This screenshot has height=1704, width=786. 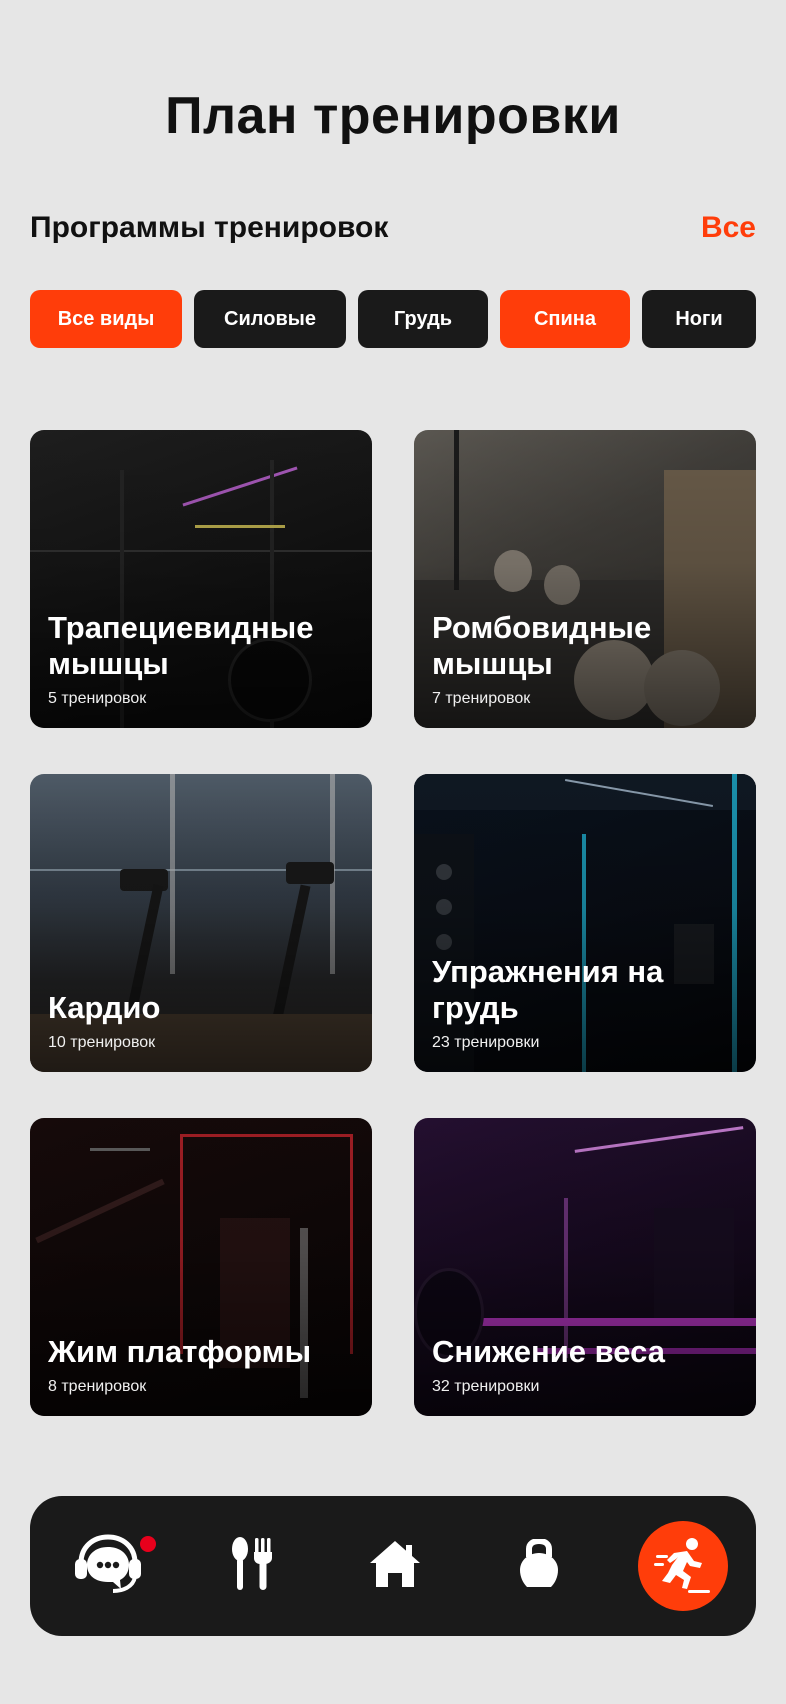 I want to click on card-title: Снижение веса, so click(x=548, y=1351).